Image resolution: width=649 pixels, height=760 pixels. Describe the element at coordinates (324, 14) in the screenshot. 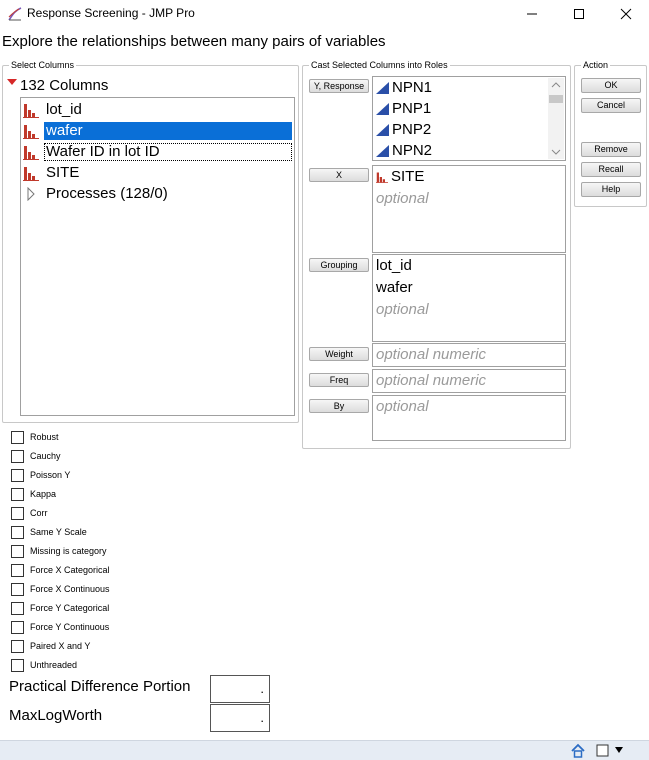

I see `title-bar: Response Screening - JMP Pro` at that location.